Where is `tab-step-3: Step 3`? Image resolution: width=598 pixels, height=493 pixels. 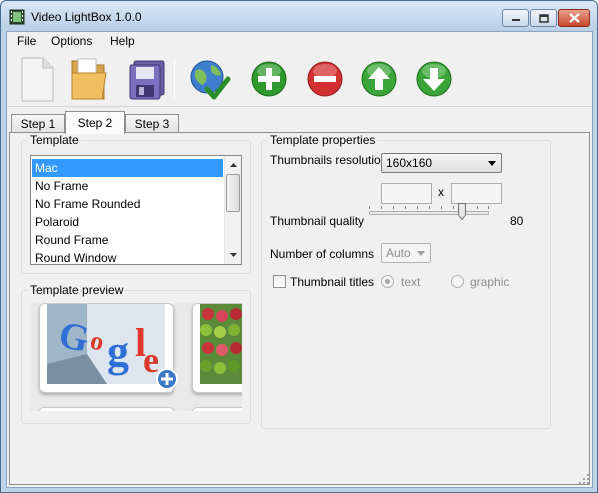 tab-step-3: Step 3 is located at coordinates (152, 123).